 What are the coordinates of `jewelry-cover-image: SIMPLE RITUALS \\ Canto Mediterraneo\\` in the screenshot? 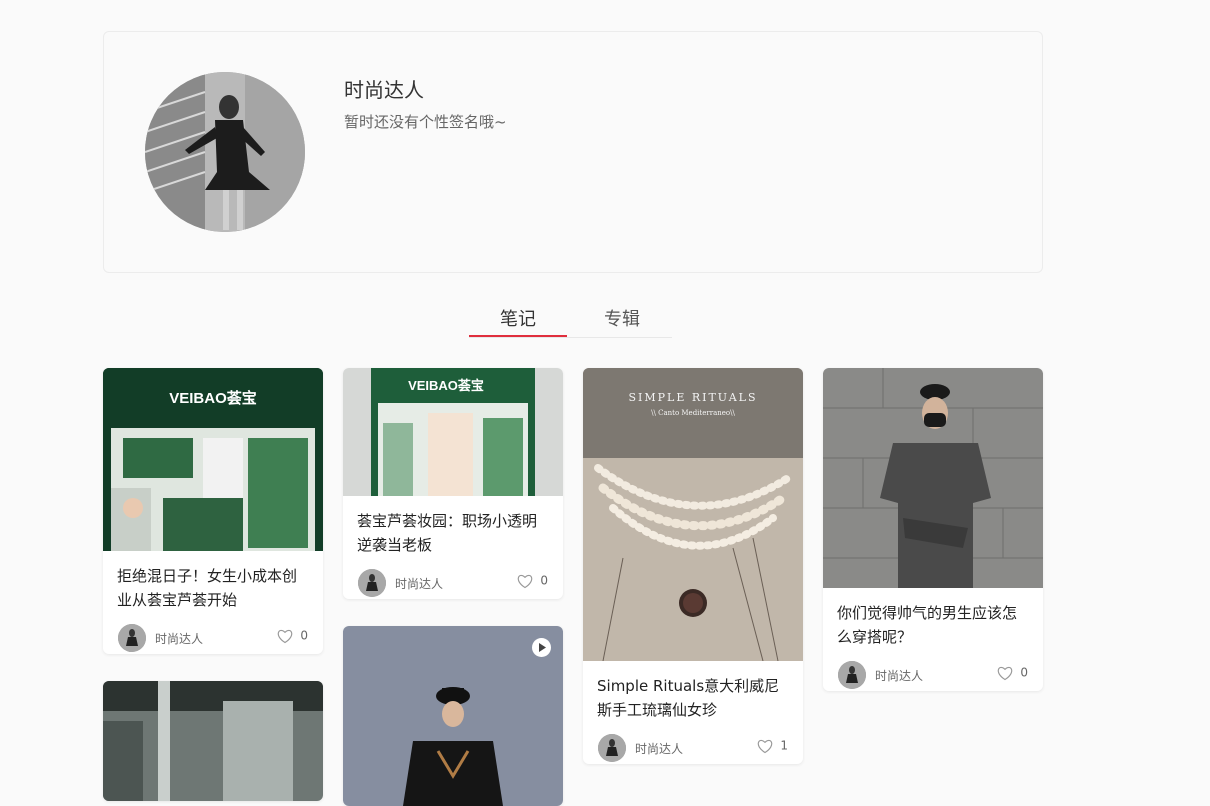 It's located at (693, 514).